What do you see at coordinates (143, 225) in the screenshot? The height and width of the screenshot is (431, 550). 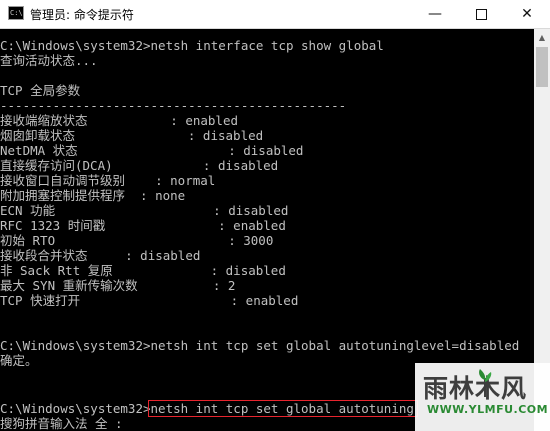 I see `console-line: RFC 1323 时间戳 : enabled` at bounding box center [143, 225].